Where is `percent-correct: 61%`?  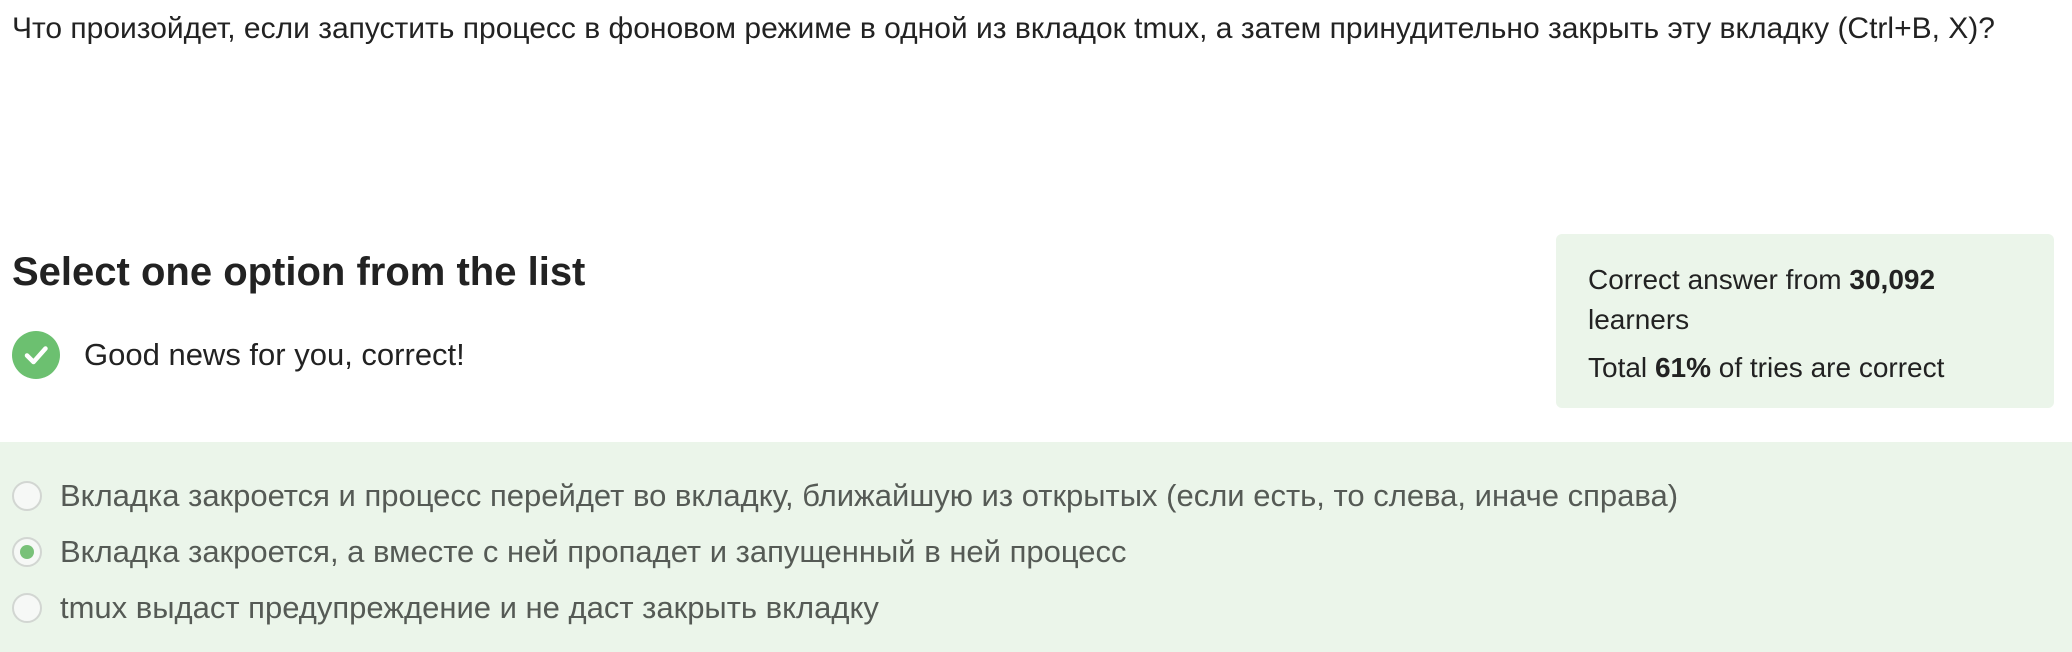
percent-correct: 61% is located at coordinates (1682, 367).